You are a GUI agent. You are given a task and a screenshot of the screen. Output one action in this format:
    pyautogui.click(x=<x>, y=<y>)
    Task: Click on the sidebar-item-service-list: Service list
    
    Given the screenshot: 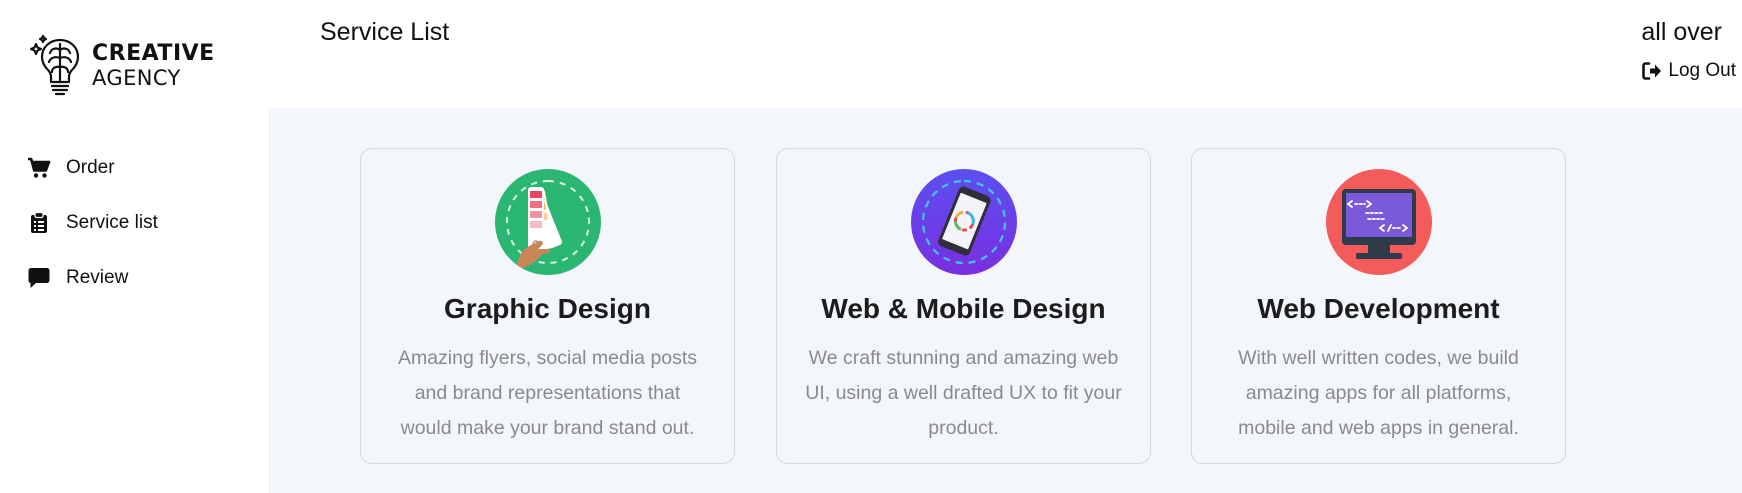 What is the action you would take?
    pyautogui.click(x=134, y=223)
    